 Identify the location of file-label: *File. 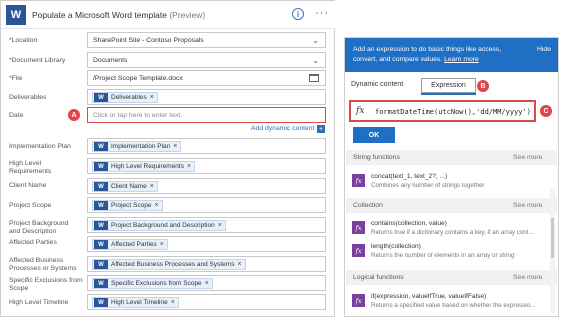
(16, 78).